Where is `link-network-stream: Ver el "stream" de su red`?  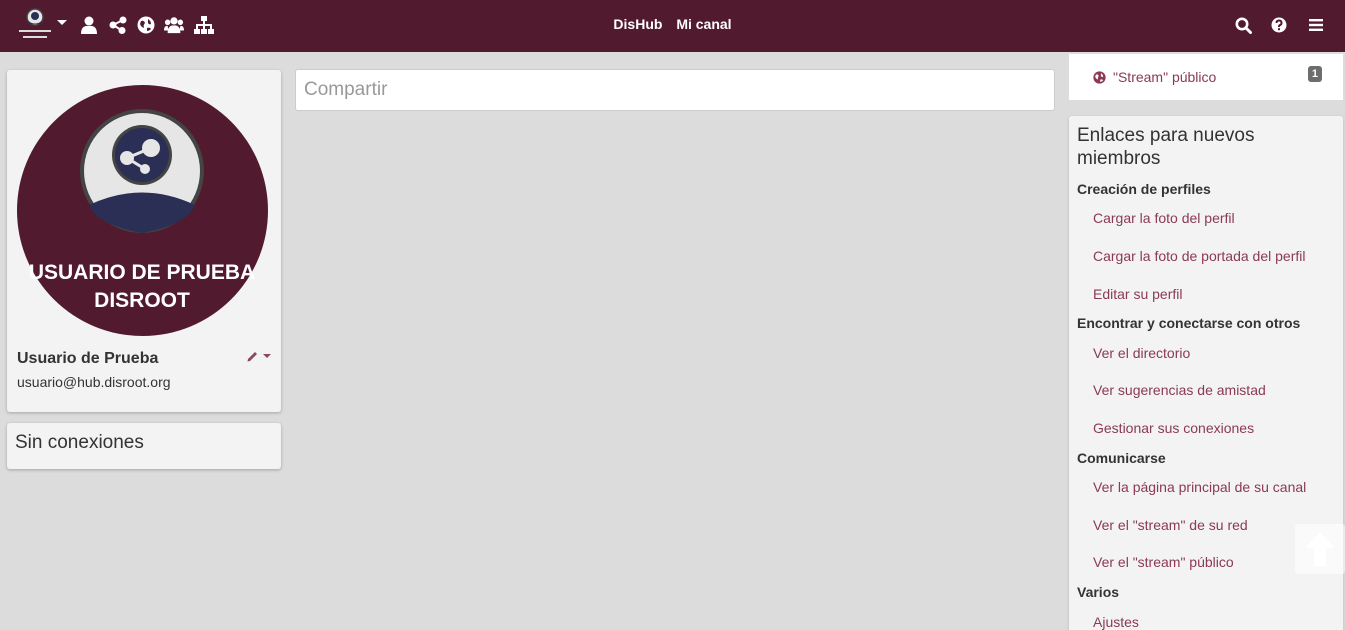 link-network-stream: Ver el "stream" de su red is located at coordinates (1170, 525).